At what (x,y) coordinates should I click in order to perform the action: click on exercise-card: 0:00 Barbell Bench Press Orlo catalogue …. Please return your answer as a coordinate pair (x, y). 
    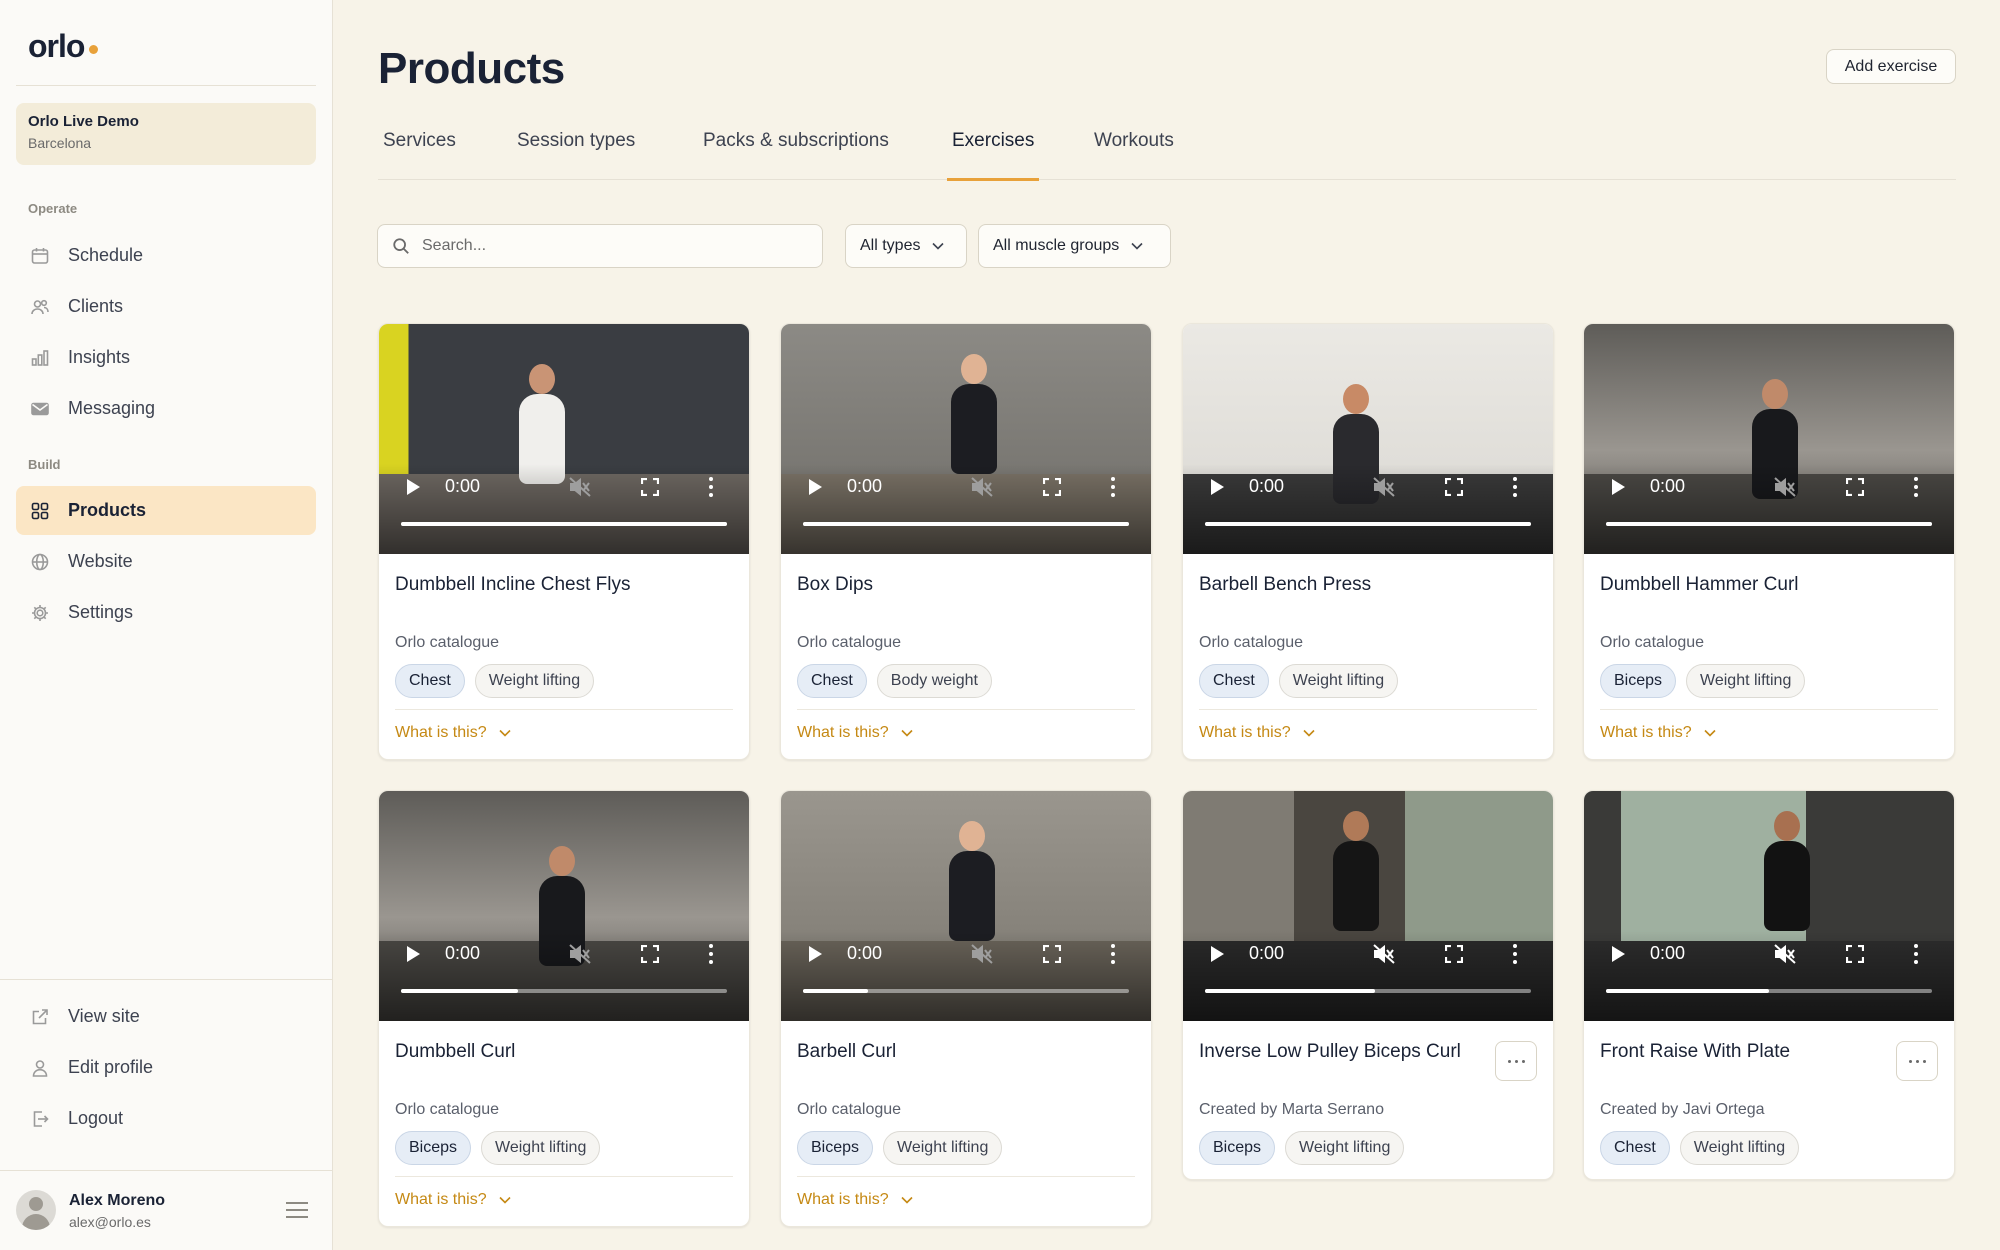
    Looking at the image, I should click on (1368, 541).